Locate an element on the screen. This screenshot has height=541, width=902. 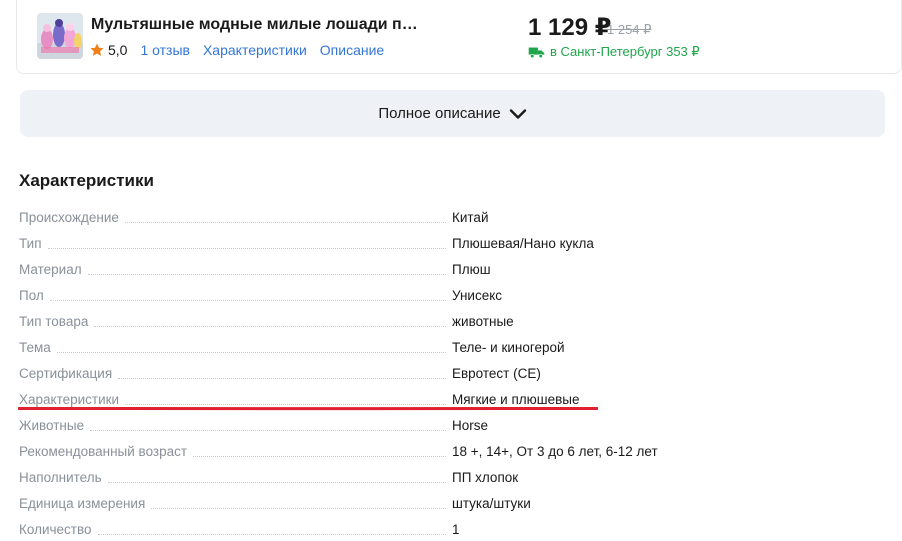
spec-value: животные is located at coordinates (483, 321).